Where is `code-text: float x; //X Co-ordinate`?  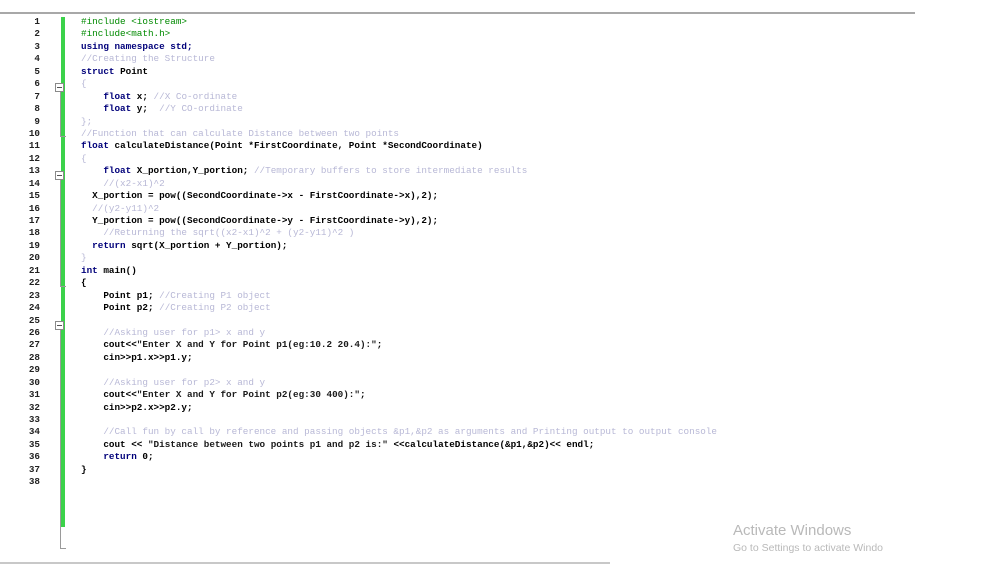 code-text: float x; //X Co-ordinate is located at coordinates (159, 97).